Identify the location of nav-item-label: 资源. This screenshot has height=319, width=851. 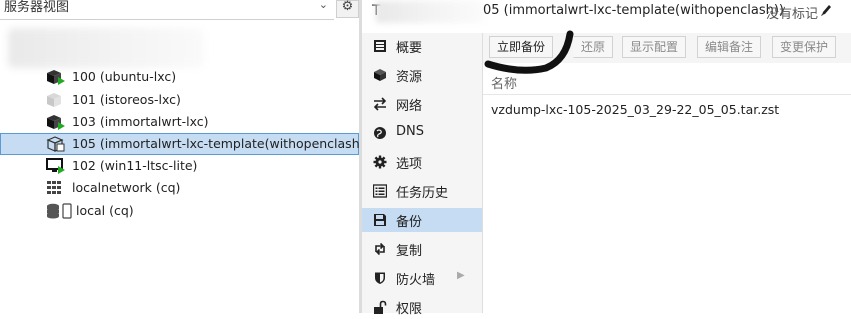
(409, 77).